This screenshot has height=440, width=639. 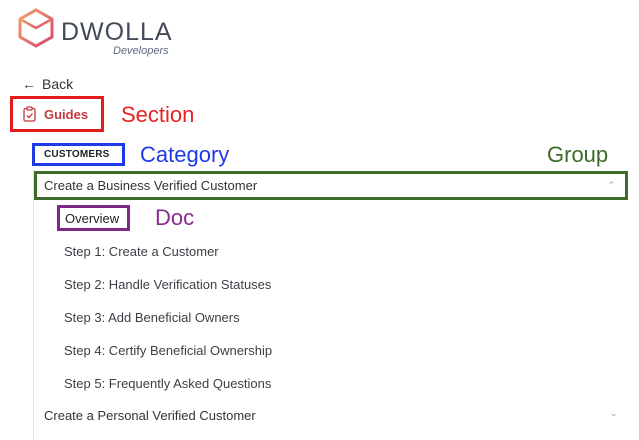 I want to click on back-link: ← Back, so click(x=47, y=84).